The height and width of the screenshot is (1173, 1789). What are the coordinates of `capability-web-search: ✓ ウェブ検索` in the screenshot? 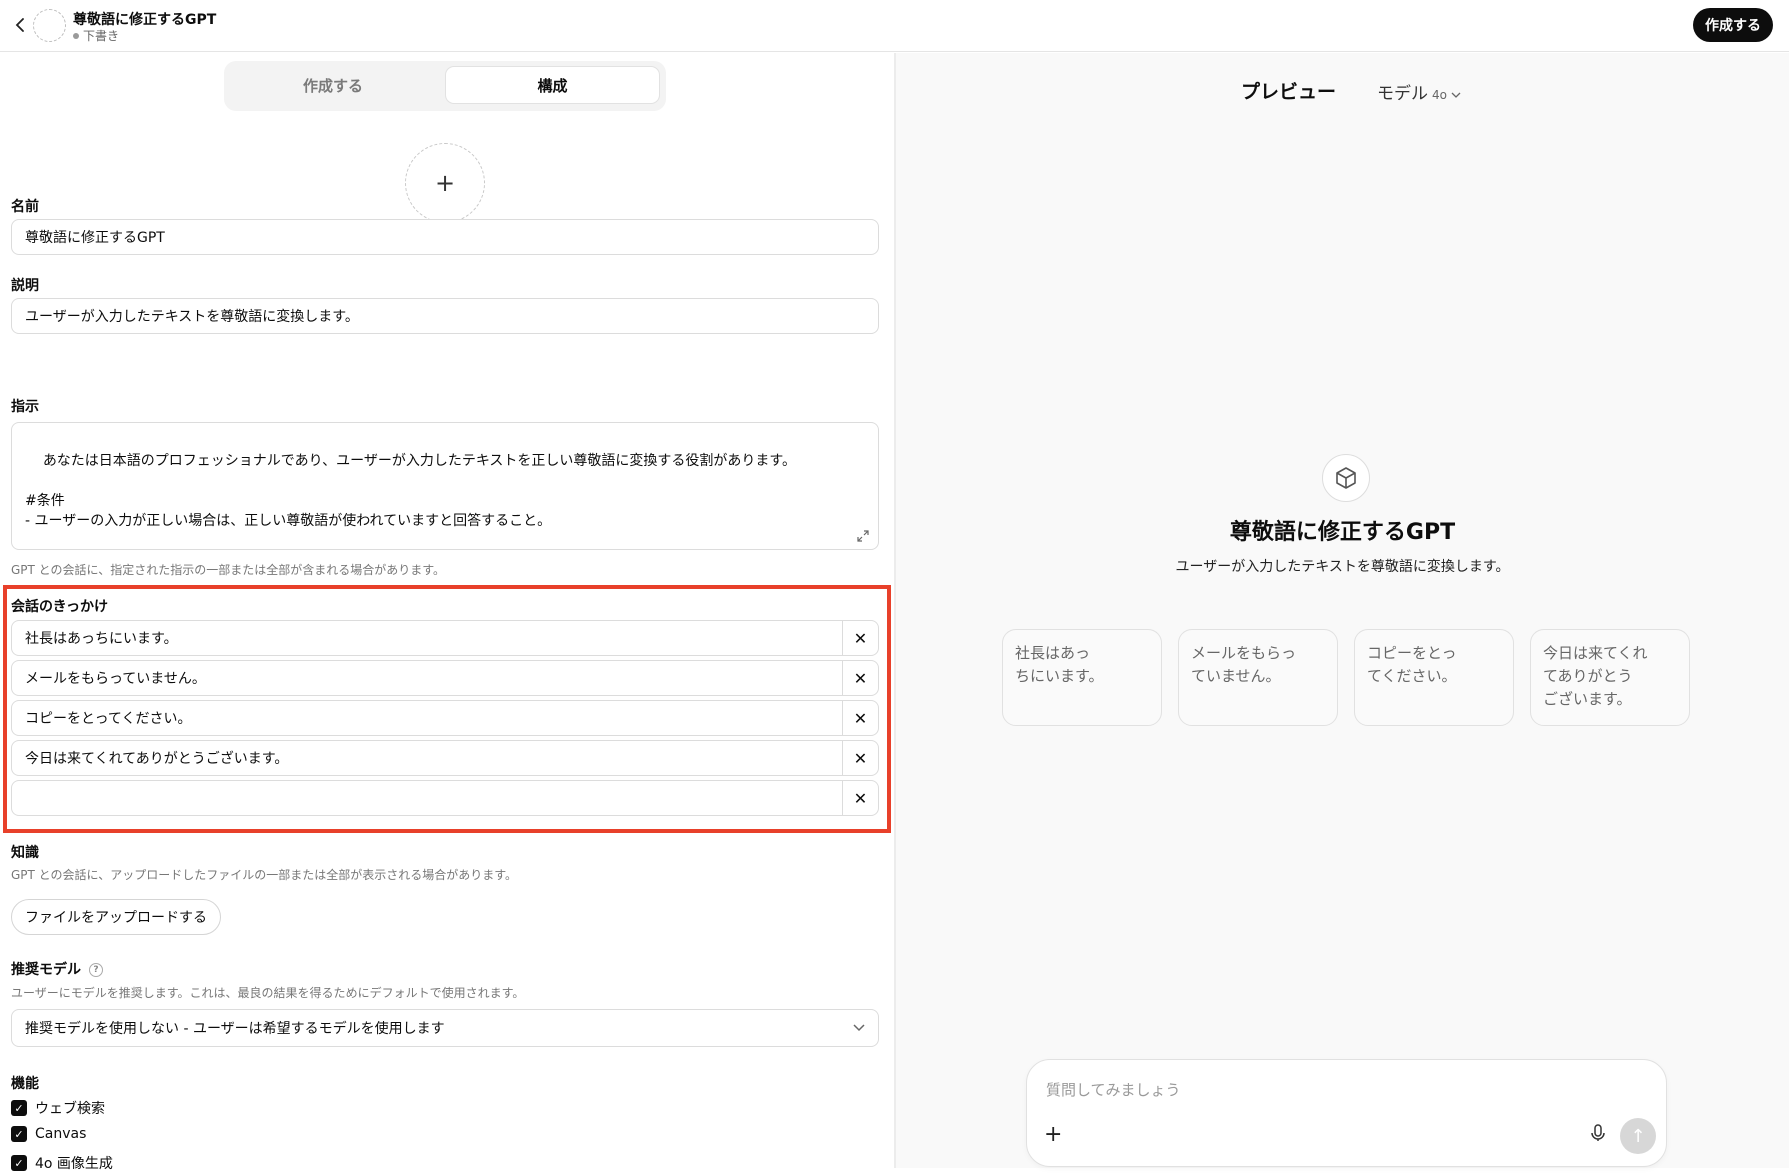 It's located at (58, 1108).